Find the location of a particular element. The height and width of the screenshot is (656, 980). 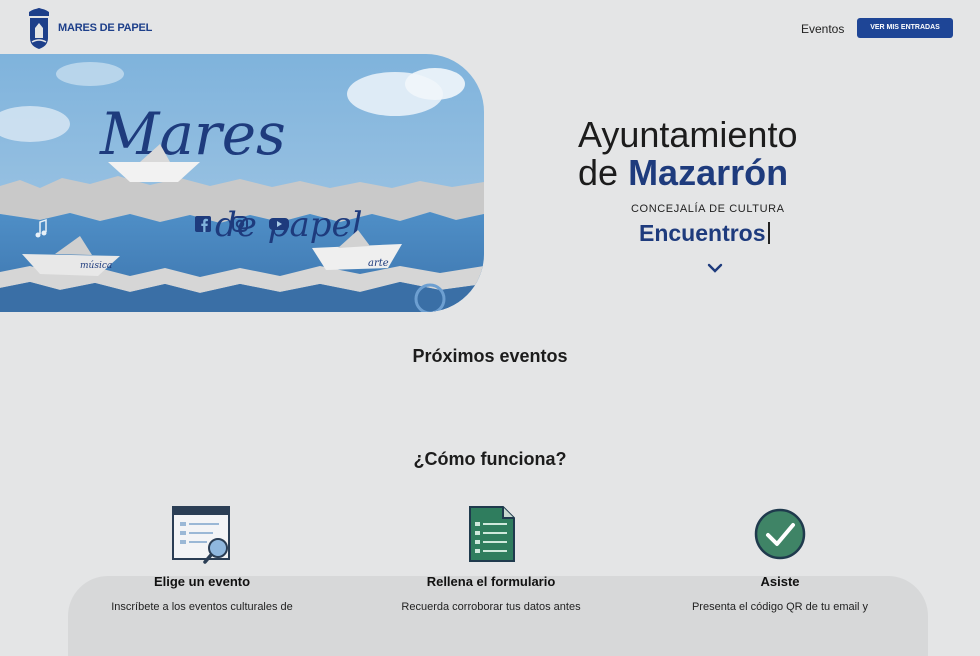

ver-mis-entradas-button: VER MIS ENTRADAS is located at coordinates (905, 28).